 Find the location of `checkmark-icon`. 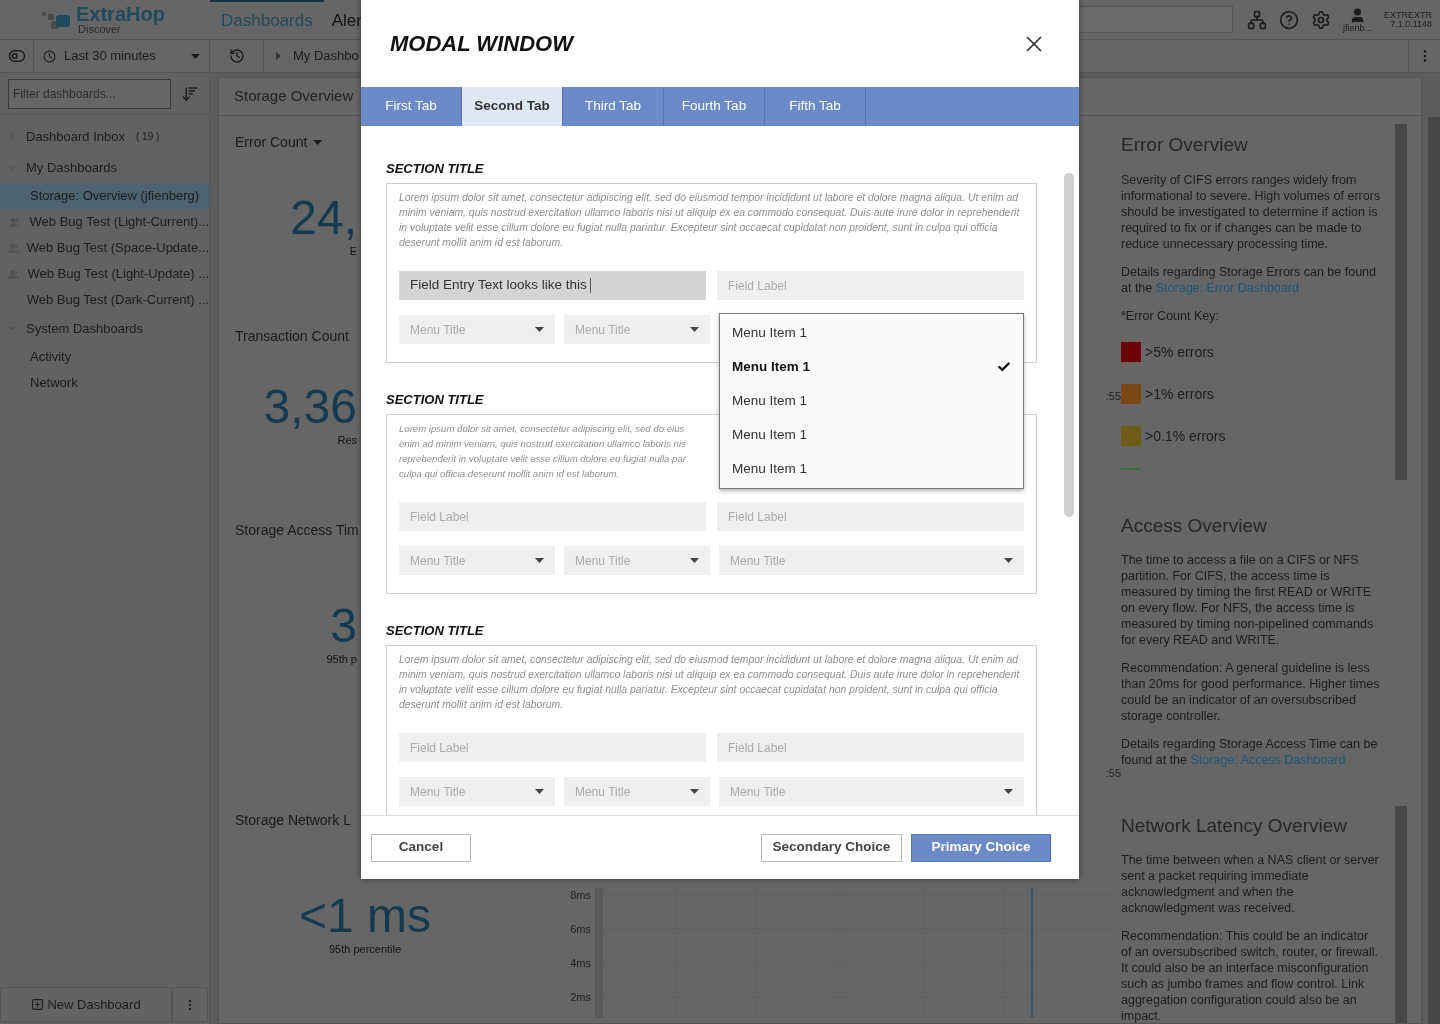

checkmark-icon is located at coordinates (1004, 367).